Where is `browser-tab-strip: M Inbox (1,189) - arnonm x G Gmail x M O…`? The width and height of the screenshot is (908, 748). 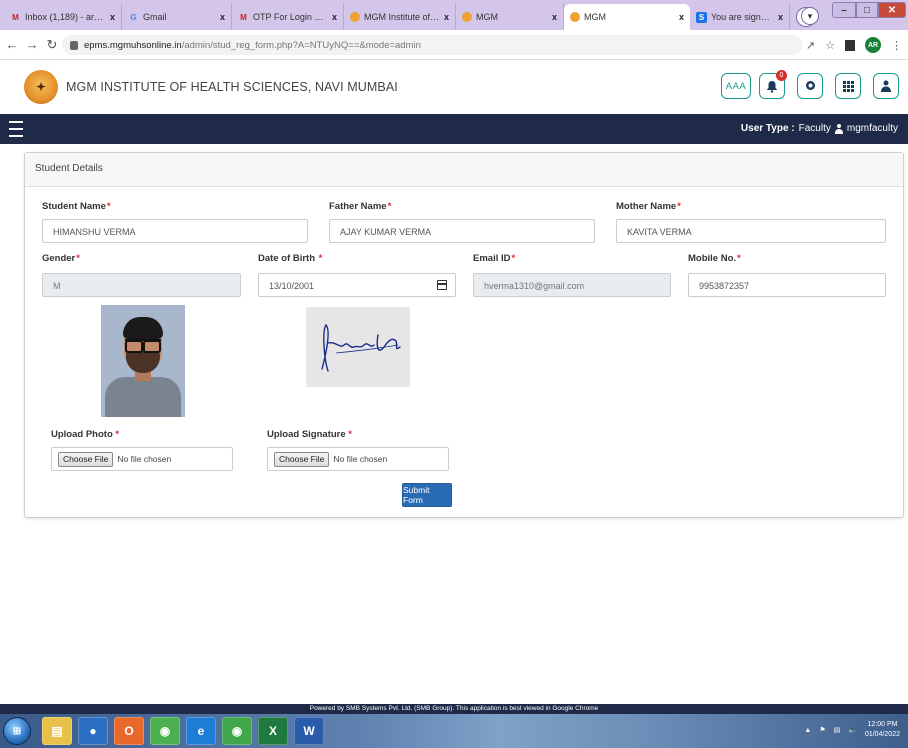 browser-tab-strip: M Inbox (1,189) - arnonm x G Gmail x M O… is located at coordinates (454, 15).